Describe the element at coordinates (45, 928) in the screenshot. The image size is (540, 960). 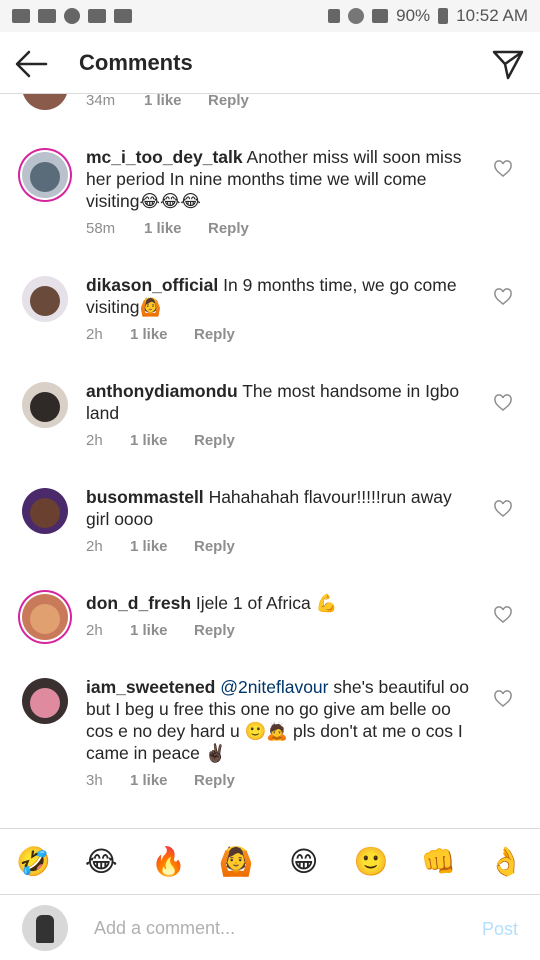
I see `current-user-avatar` at that location.